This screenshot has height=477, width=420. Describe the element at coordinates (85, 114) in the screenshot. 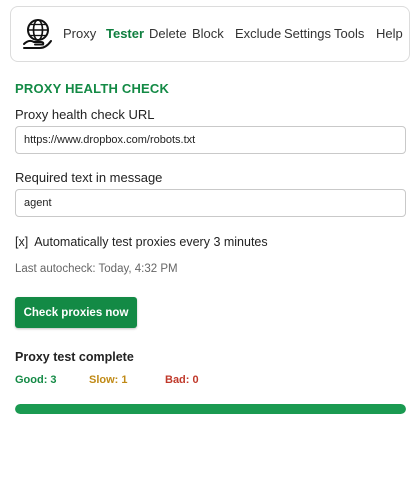

I see `url-field-label: Proxy health check URL` at that location.